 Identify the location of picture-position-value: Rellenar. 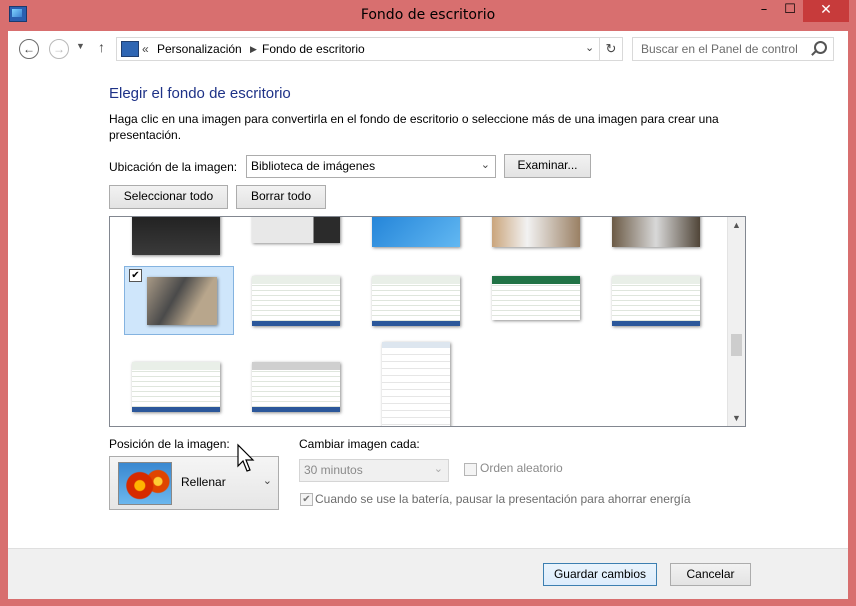
(203, 482).